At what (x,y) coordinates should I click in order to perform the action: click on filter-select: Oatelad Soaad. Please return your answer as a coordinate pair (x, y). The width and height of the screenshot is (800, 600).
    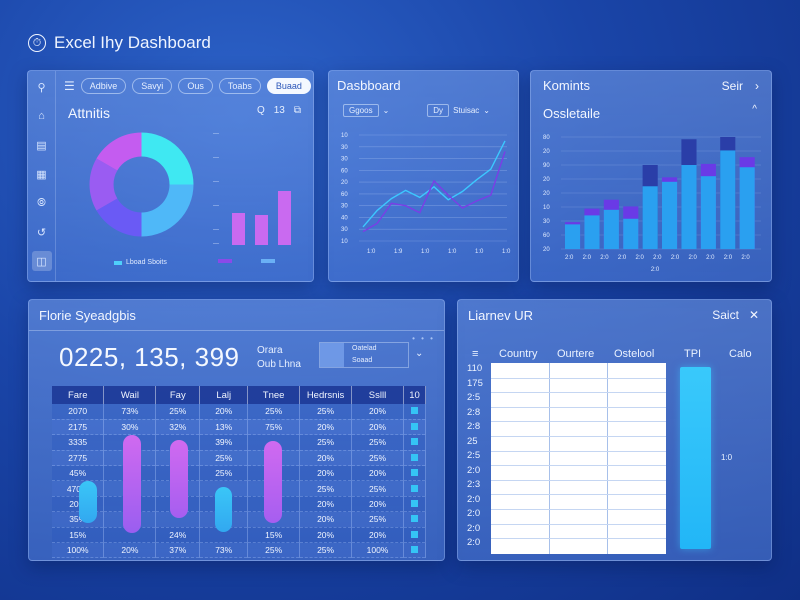
    Looking at the image, I should click on (364, 355).